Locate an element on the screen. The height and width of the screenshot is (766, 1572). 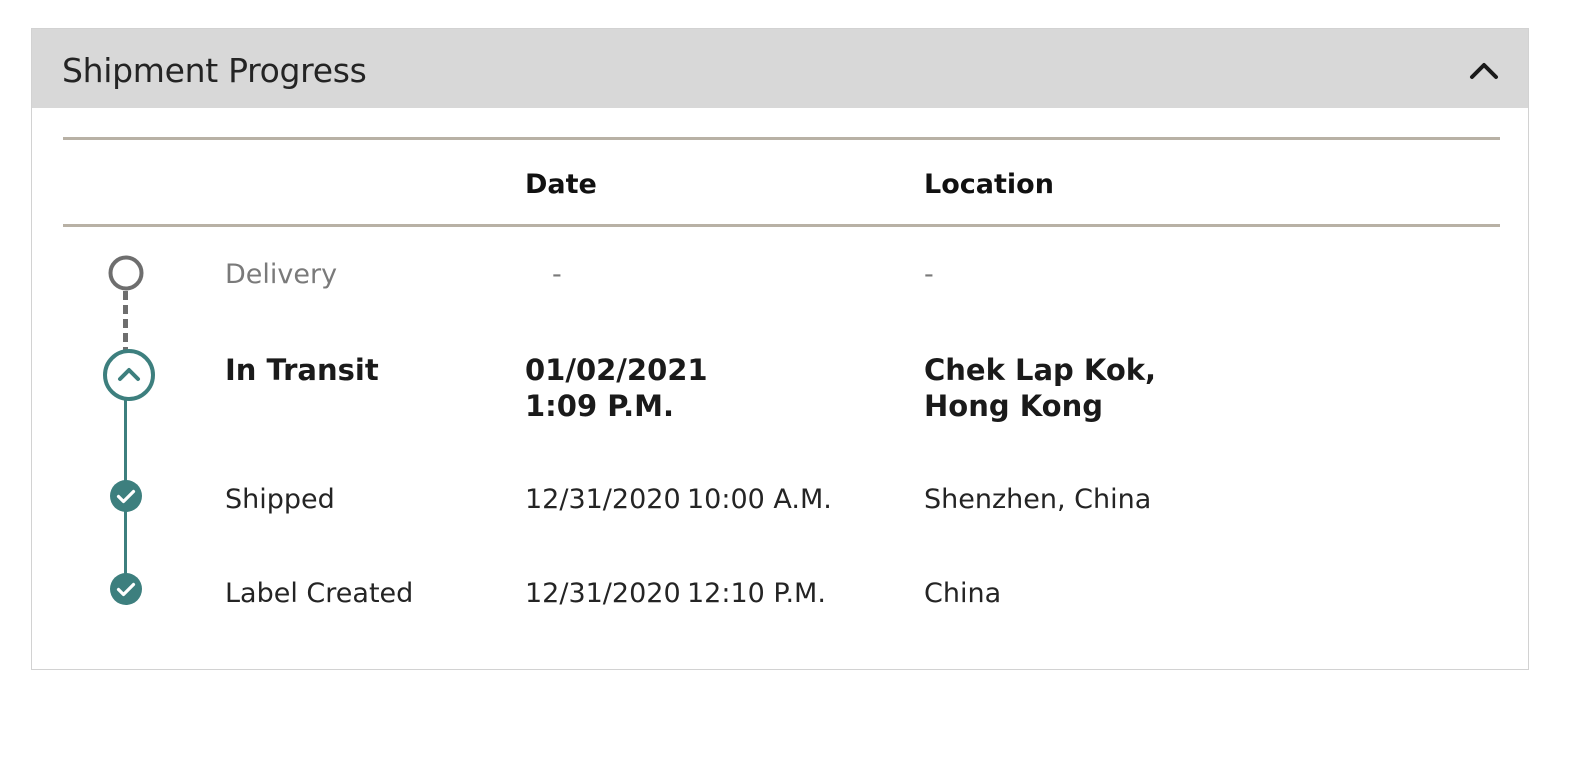
timeline-pending-connector is located at coordinates (125, 321).